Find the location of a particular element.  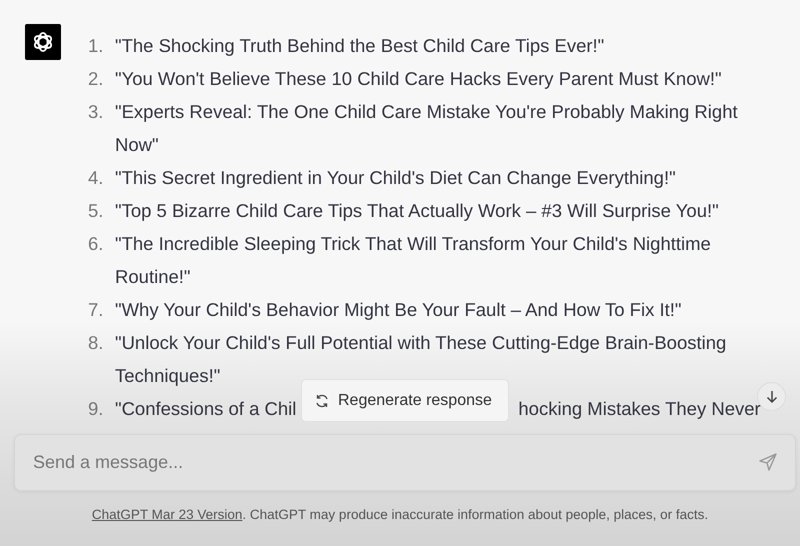

list-text: "This Secret Ingredient in Your Child's Diet Can Change Everything!" is located at coordinates (396, 178).